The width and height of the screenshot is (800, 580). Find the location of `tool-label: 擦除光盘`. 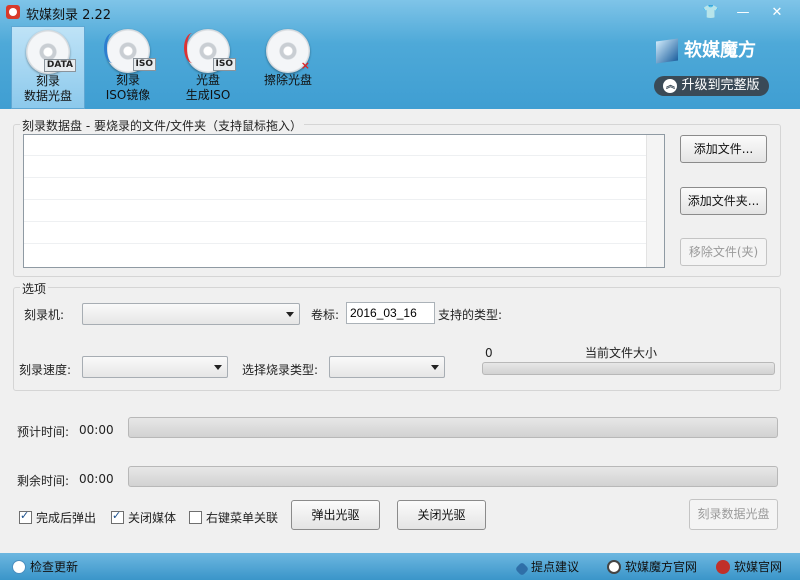

tool-label: 擦除光盘 is located at coordinates (287, 80).